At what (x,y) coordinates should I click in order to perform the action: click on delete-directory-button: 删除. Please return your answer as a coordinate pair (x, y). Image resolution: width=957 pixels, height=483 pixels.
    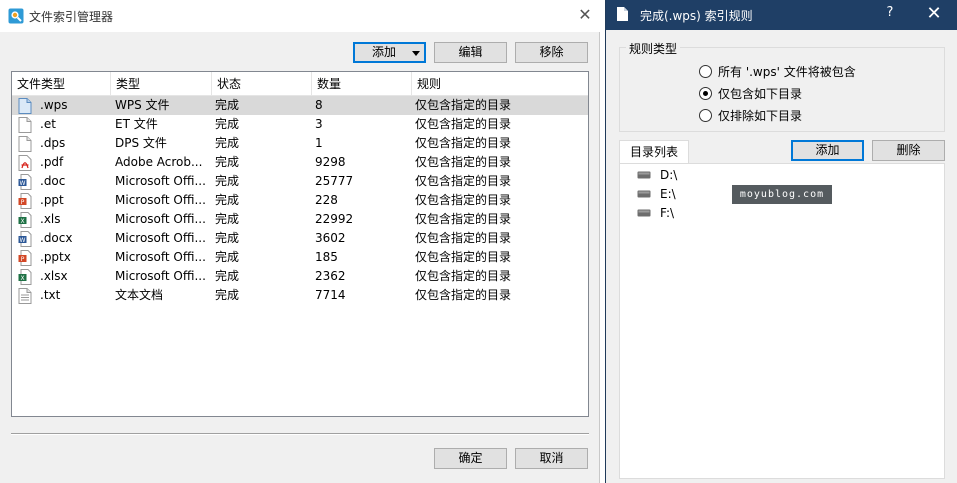
    Looking at the image, I should click on (908, 150).